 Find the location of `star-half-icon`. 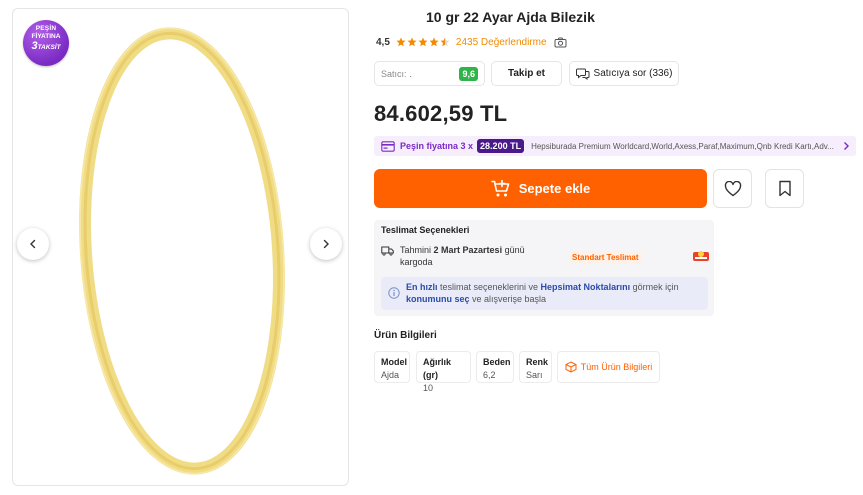

star-half-icon is located at coordinates (445, 42).